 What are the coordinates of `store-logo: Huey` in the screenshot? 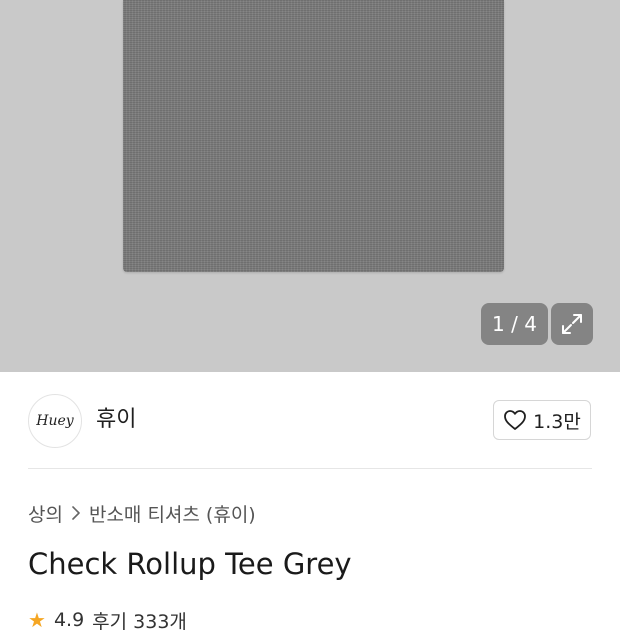 It's located at (55, 421).